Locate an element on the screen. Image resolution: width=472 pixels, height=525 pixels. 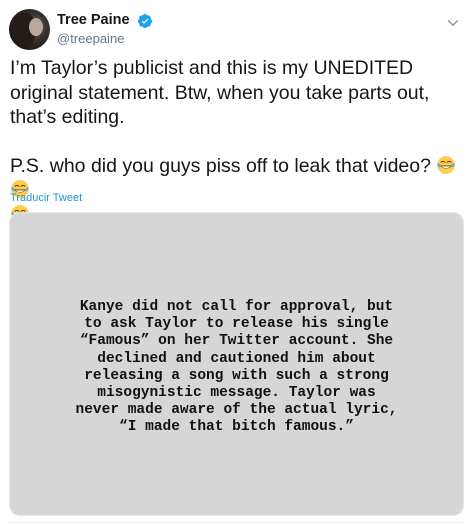
face-with-tears-of-joy-icon is located at coordinates (446, 164).